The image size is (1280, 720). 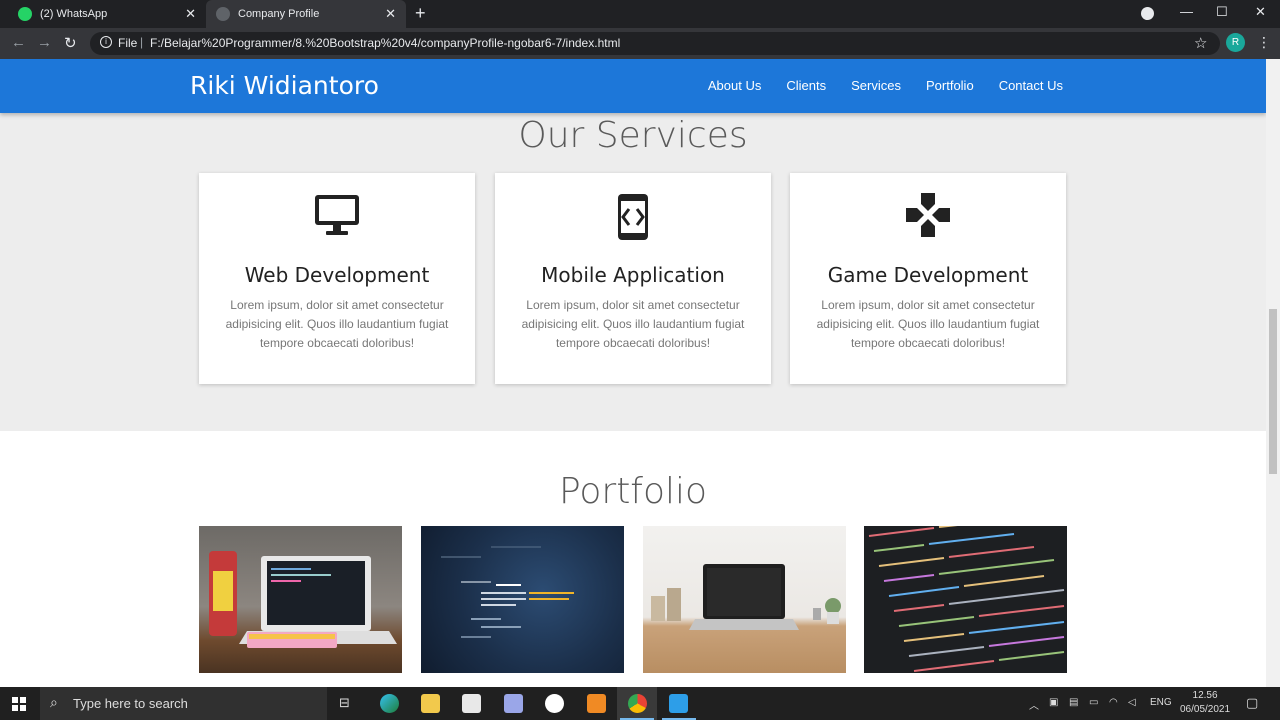 What do you see at coordinates (734, 85) in the screenshot?
I see `nav-about-us: About Us` at bounding box center [734, 85].